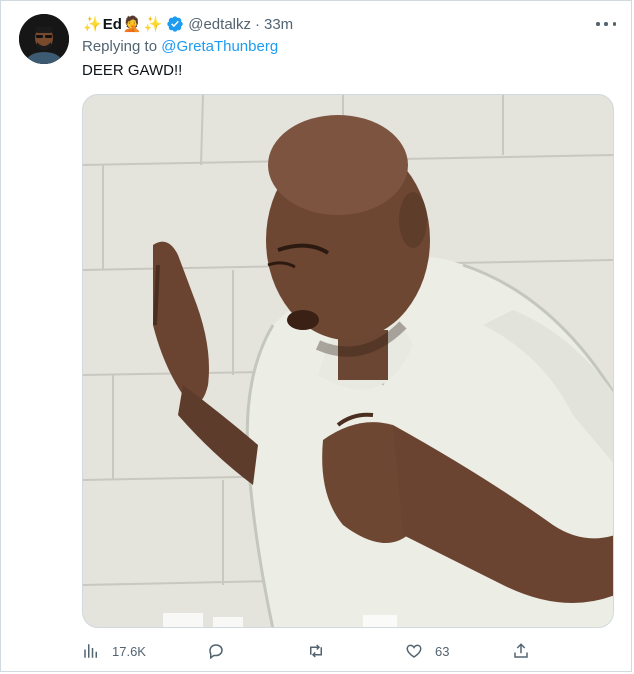  I want to click on views-count: 17.6K, so click(129, 651).